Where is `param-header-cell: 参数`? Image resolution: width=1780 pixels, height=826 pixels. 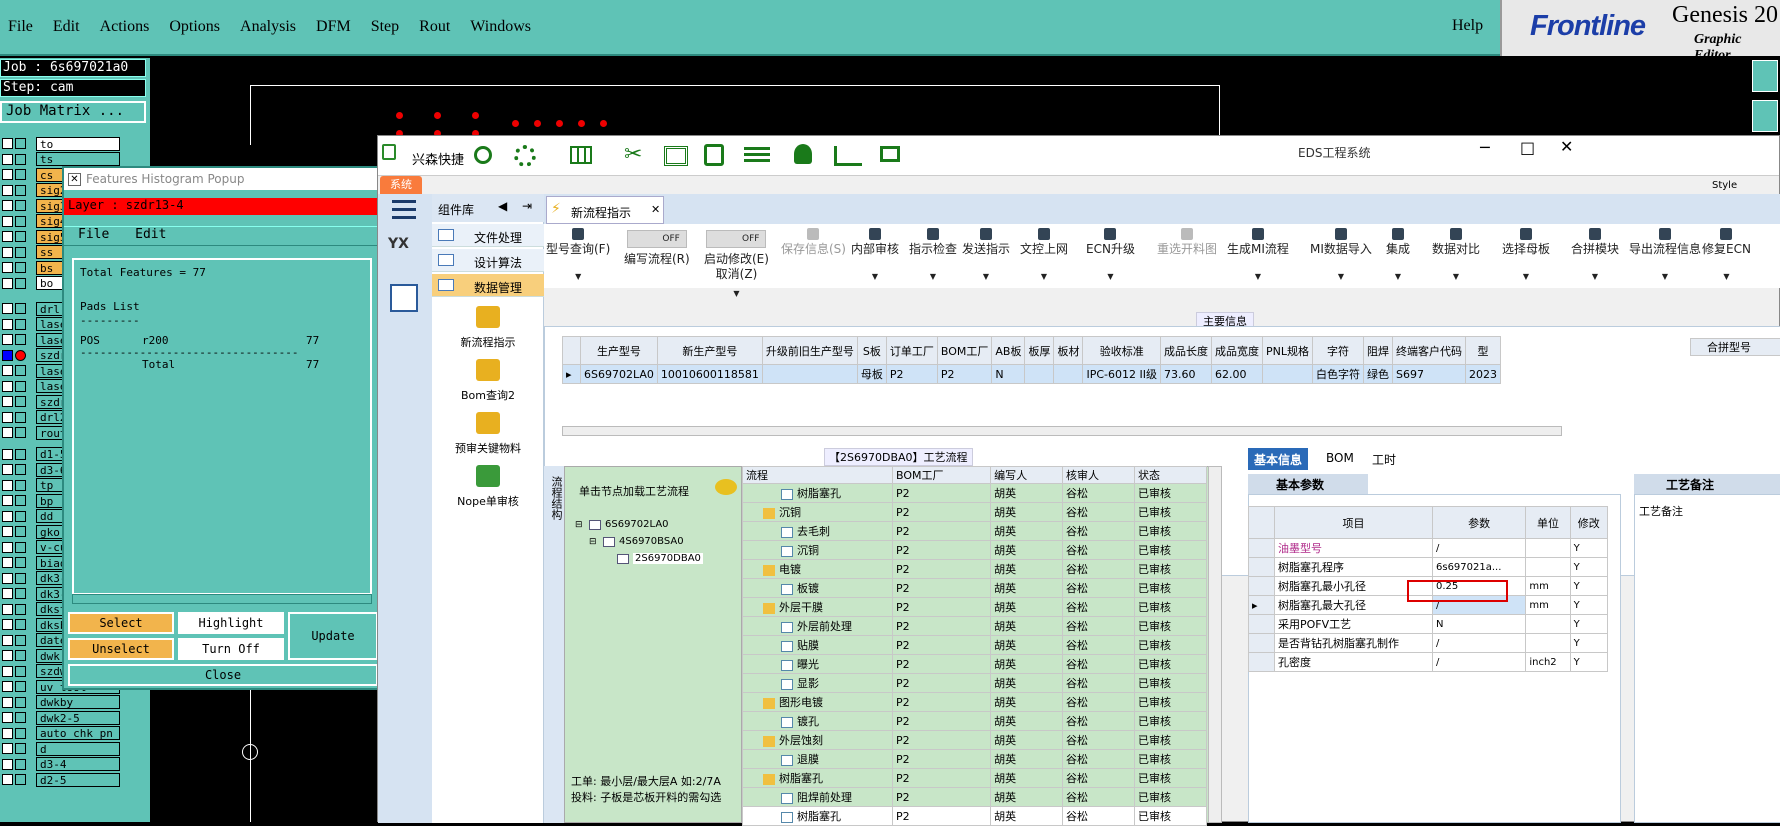 param-header-cell: 参数 is located at coordinates (1479, 522).